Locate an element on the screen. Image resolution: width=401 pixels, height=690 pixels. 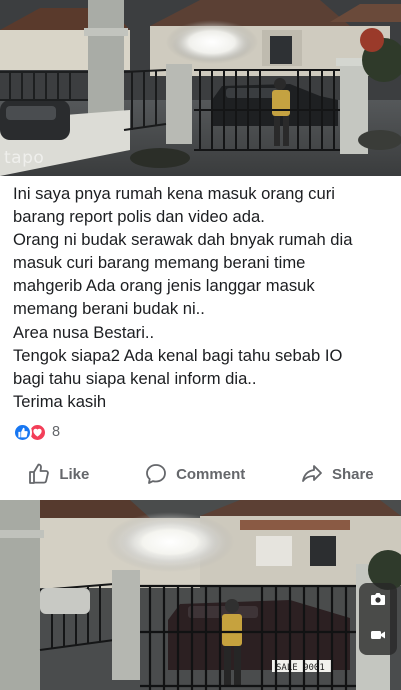
comment-label: Comment is located at coordinates (211, 474).